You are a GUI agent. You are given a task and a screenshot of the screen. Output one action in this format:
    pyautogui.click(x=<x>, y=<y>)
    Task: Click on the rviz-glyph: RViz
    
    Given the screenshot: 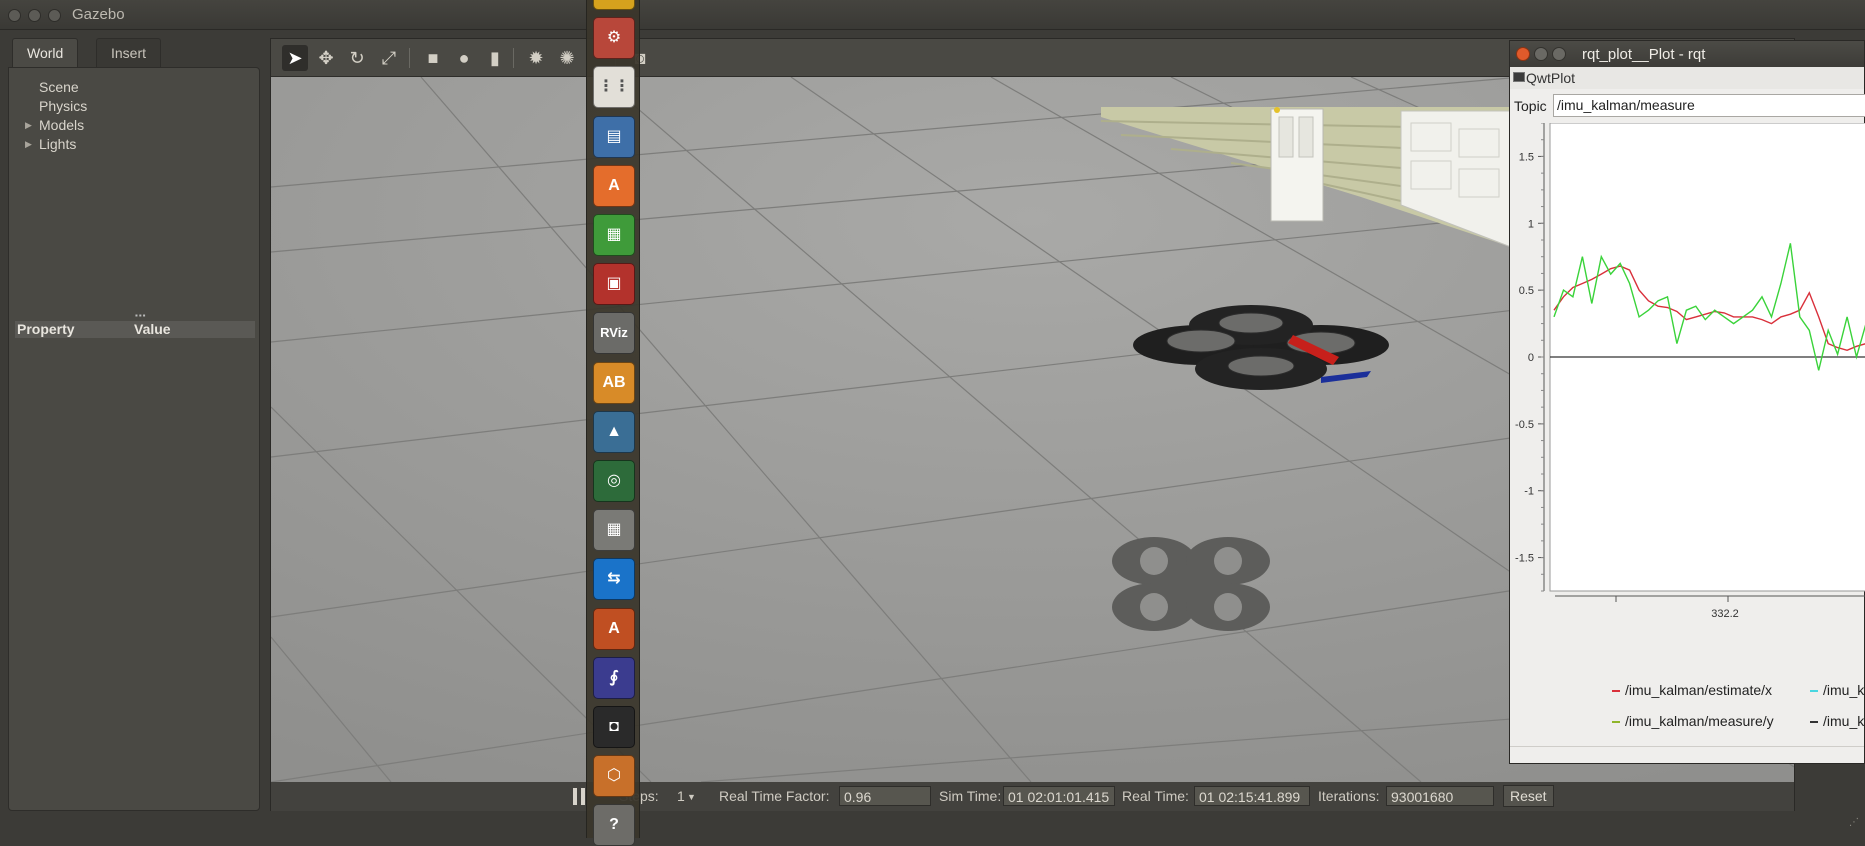 What is the action you would take?
    pyautogui.click(x=614, y=333)
    